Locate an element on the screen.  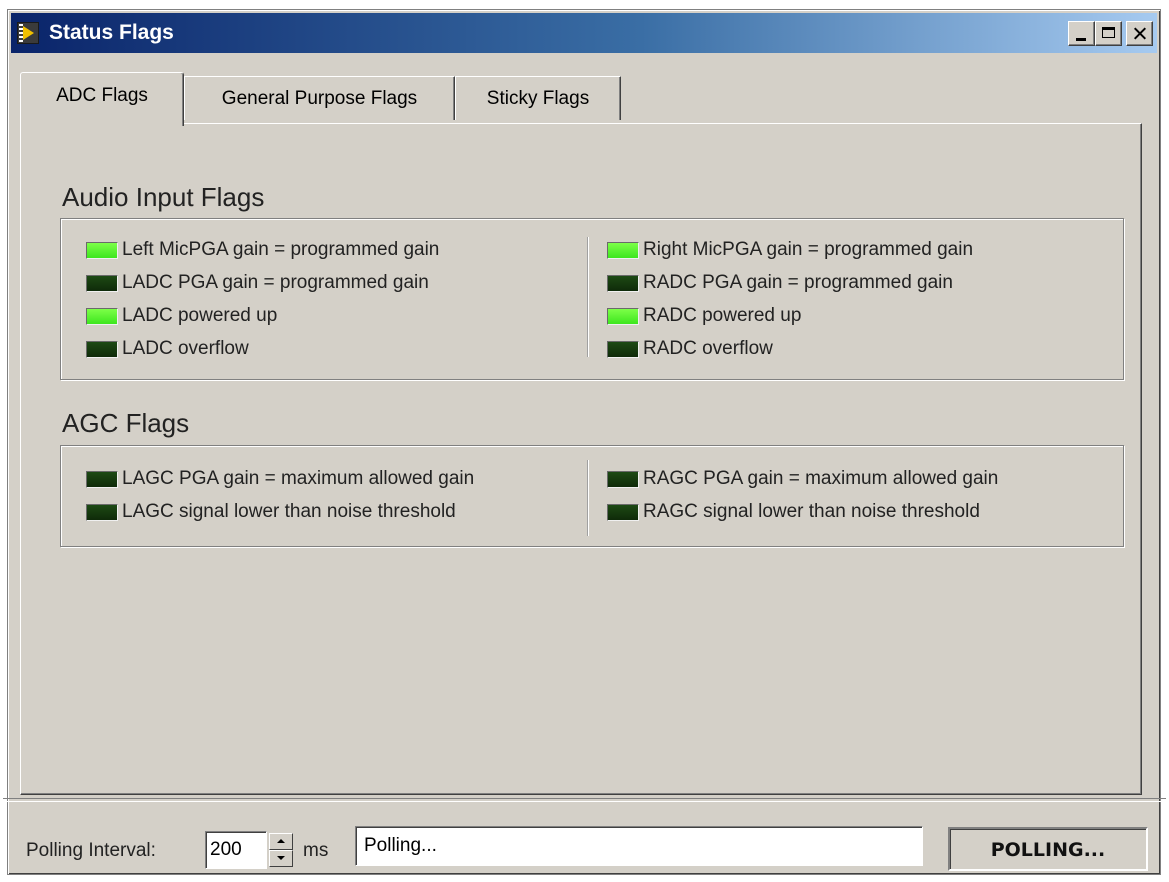
title-bar: Status Flags is located at coordinates (584, 33).